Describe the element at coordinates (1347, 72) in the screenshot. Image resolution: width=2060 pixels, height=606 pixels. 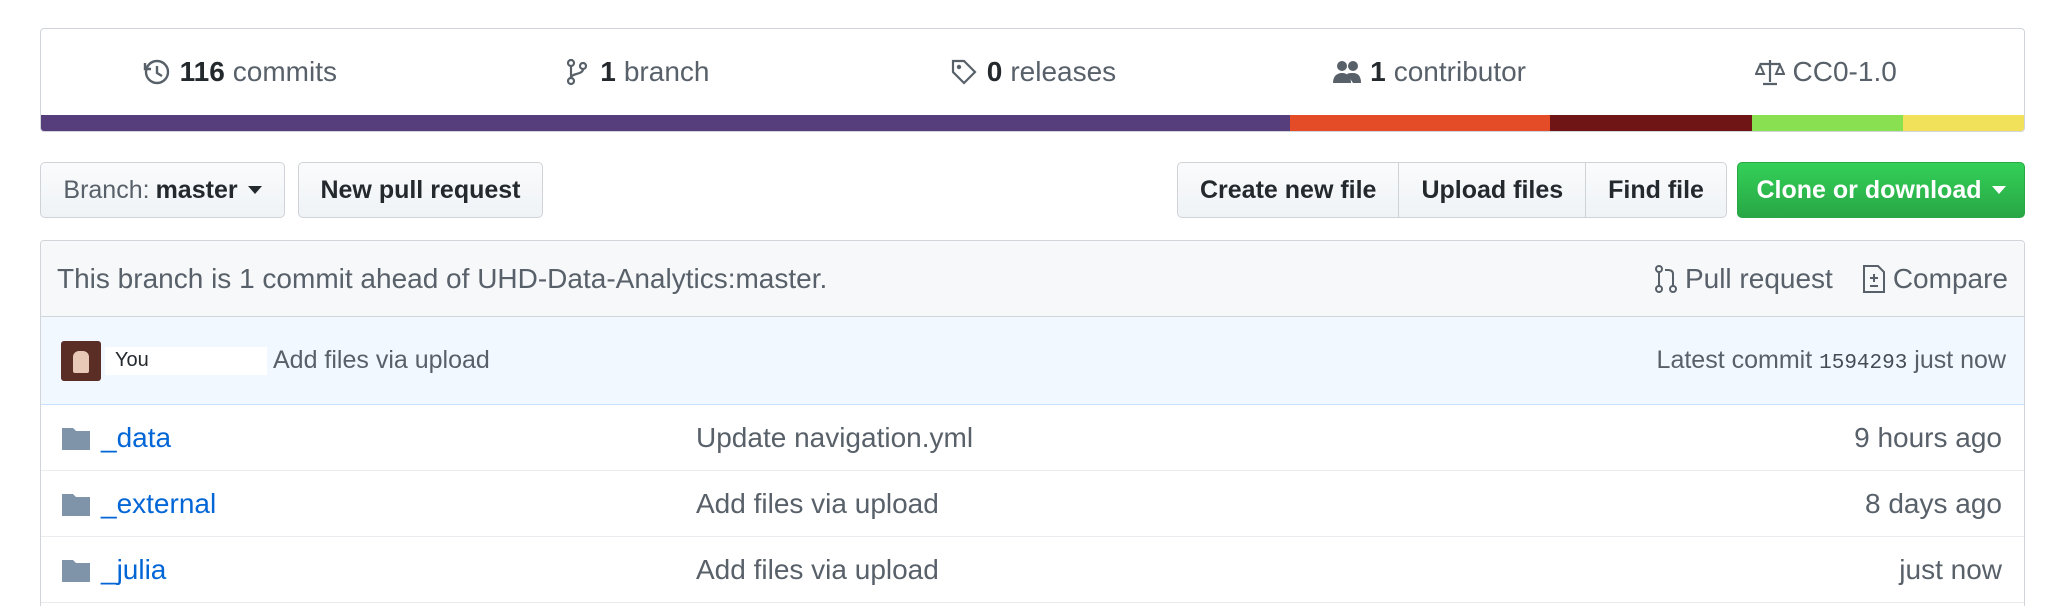
I see `people-icon` at that location.